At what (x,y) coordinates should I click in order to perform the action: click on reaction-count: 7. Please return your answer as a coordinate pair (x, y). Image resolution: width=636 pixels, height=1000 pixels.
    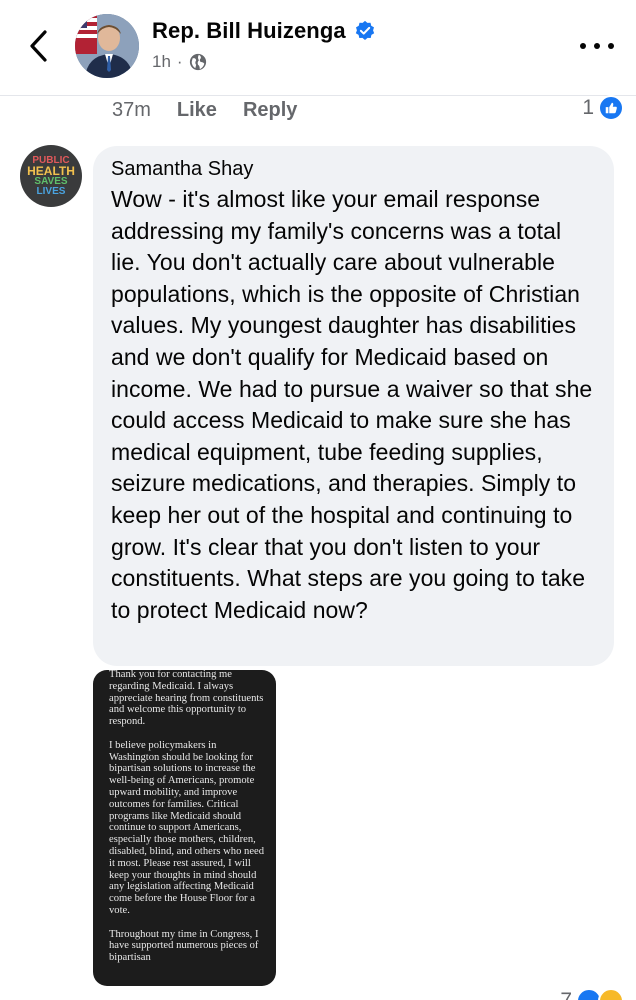
    Looking at the image, I should click on (566, 994).